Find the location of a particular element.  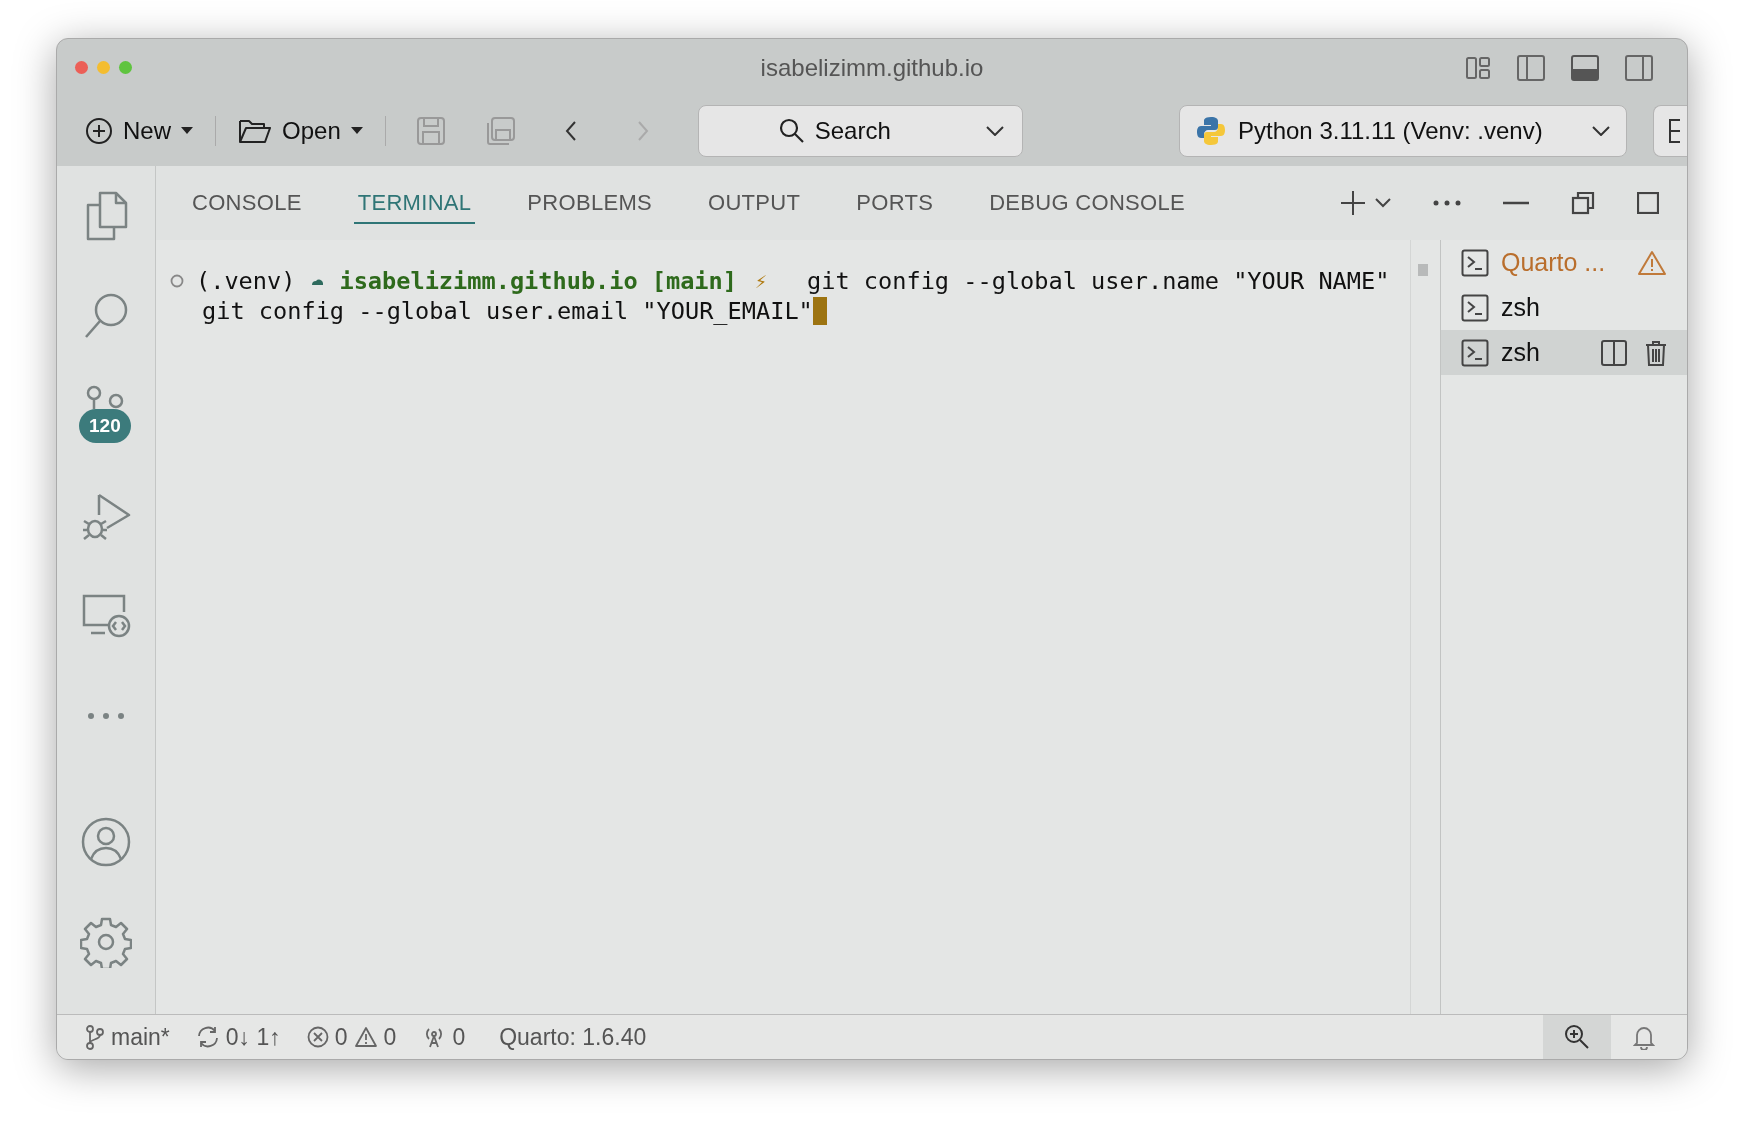

error-icon is located at coordinates (317, 1037).